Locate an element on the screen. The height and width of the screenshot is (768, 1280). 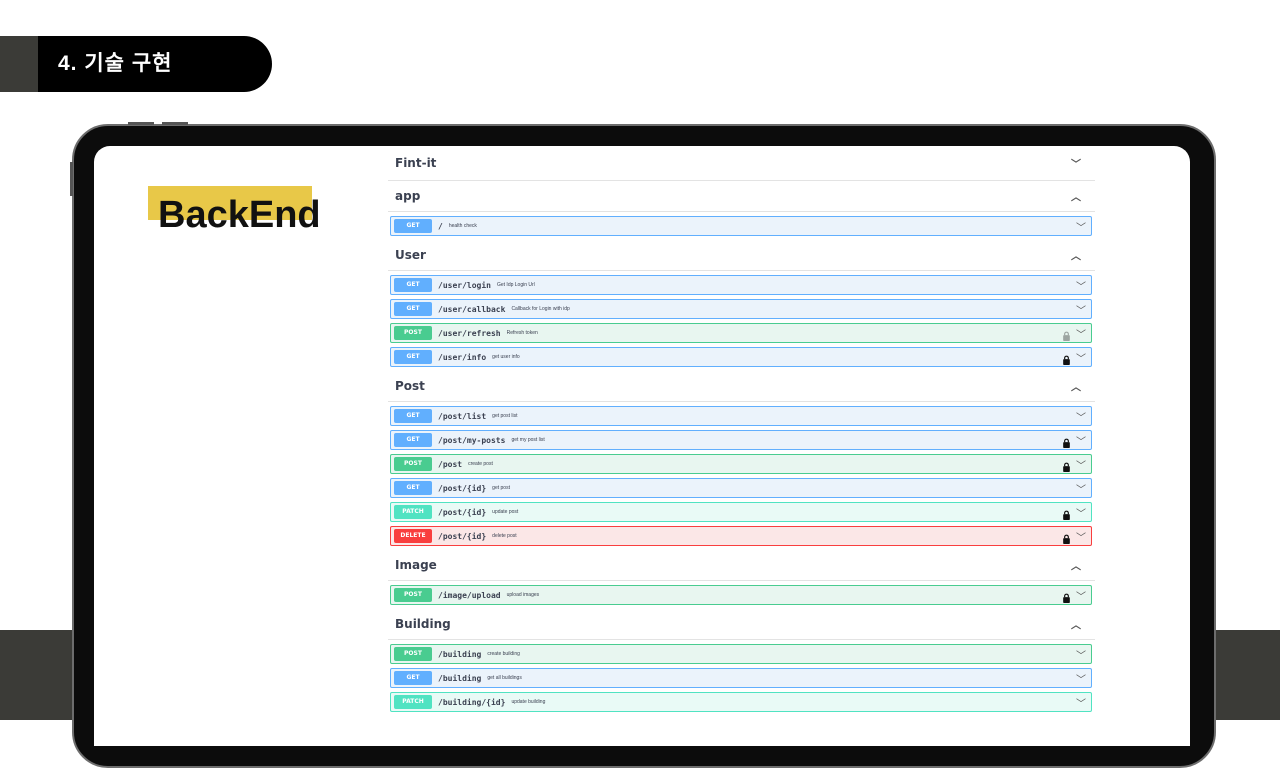
operation-row: PATCH/building/{id} update building ﹀ is located at coordinates (741, 702).